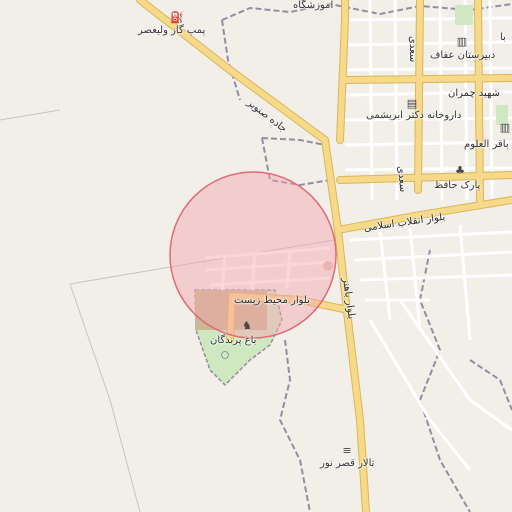  What do you see at coordinates (272, 300) in the screenshot?
I see `label-mohit-zist: بلوار محیط زیست` at bounding box center [272, 300].